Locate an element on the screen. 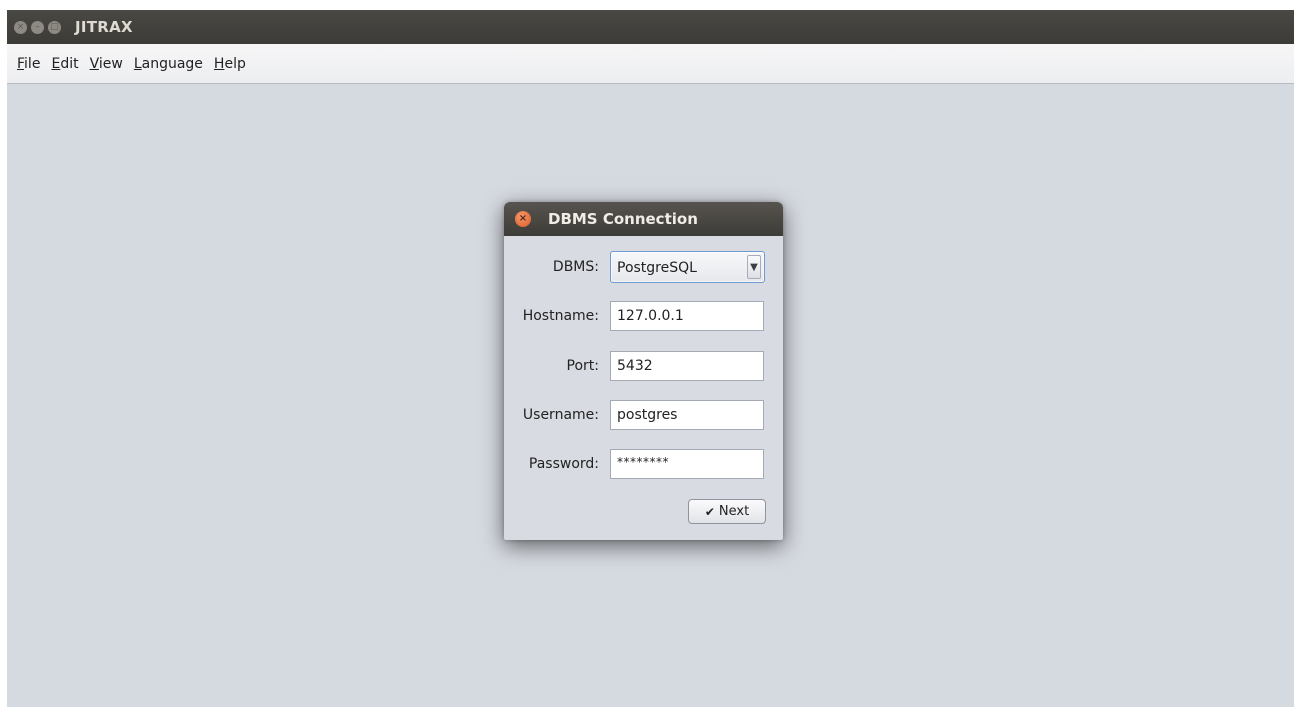 This screenshot has width=1294, height=707. password-row: Password: ******** is located at coordinates (643, 464).